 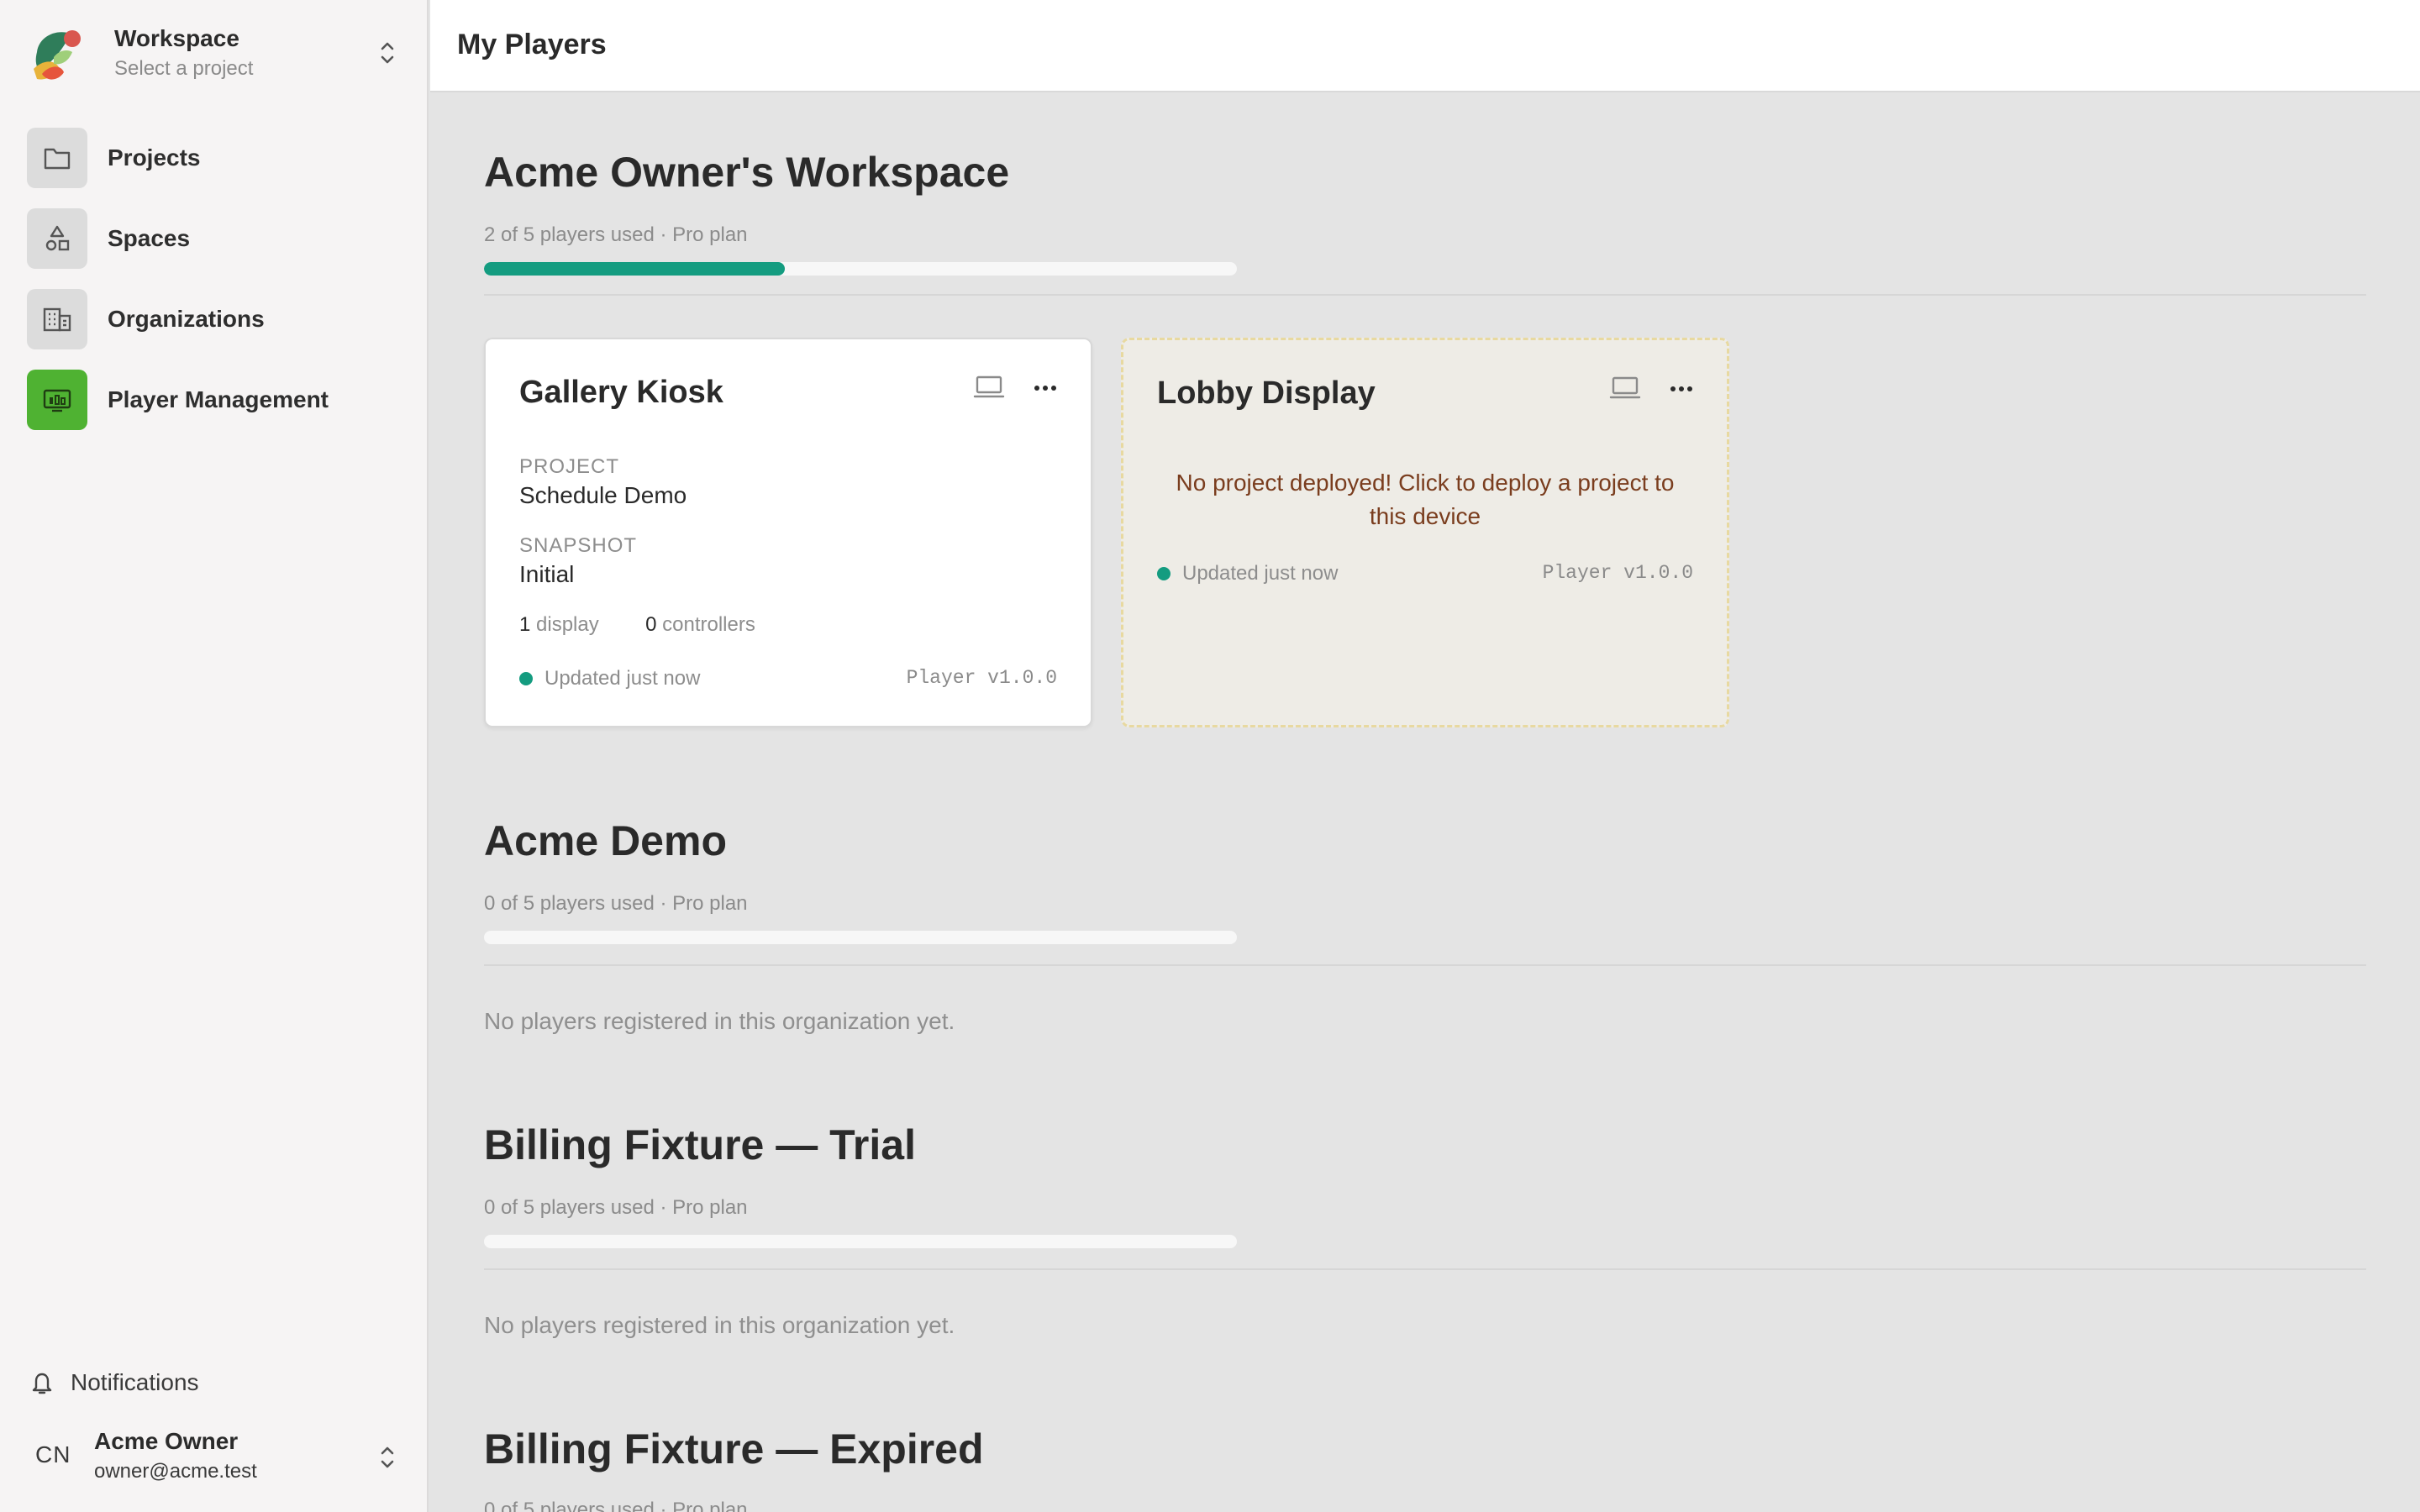 I want to click on top-bar: My Players, so click(x=1425, y=46).